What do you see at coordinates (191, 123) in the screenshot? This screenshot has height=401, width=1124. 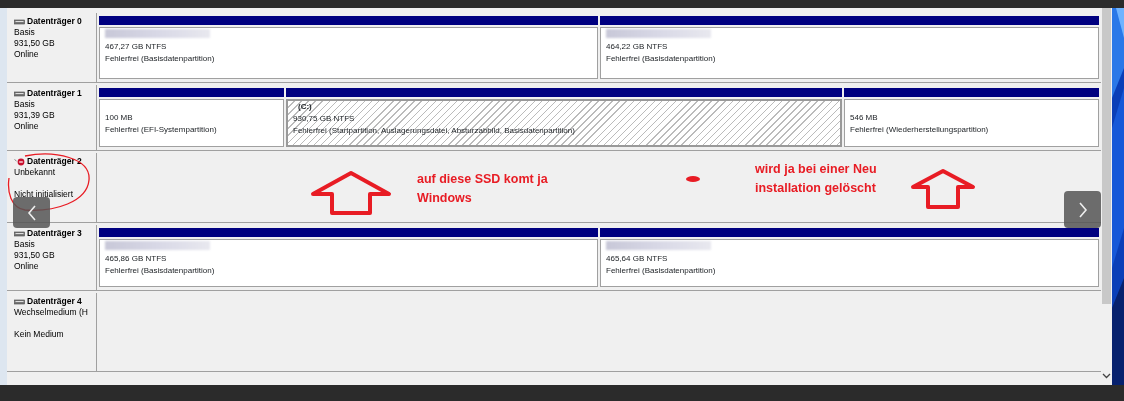 I see `partition: 100 MB Fehlerfrei (EFI-Systempartition)` at bounding box center [191, 123].